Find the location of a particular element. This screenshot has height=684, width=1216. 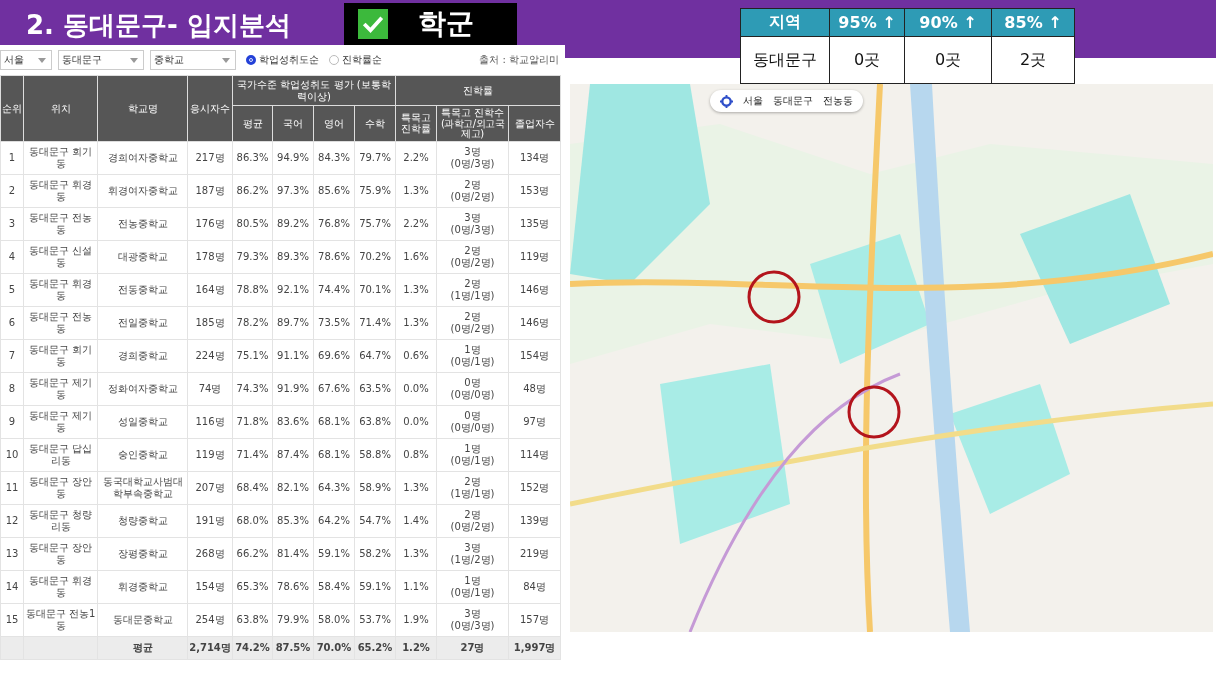

table-cell: 1.6% is located at coordinates (416, 256).